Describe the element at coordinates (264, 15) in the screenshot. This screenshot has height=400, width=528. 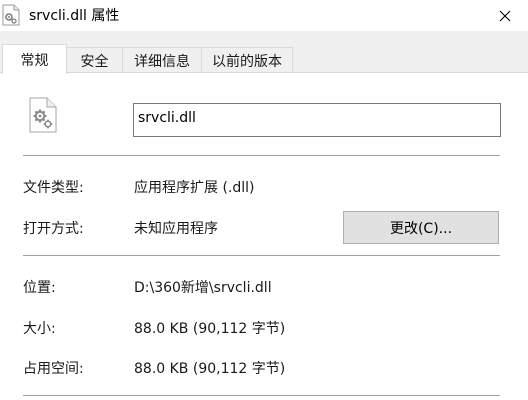
I see `title-bar: srvcli.dll 属性` at that location.